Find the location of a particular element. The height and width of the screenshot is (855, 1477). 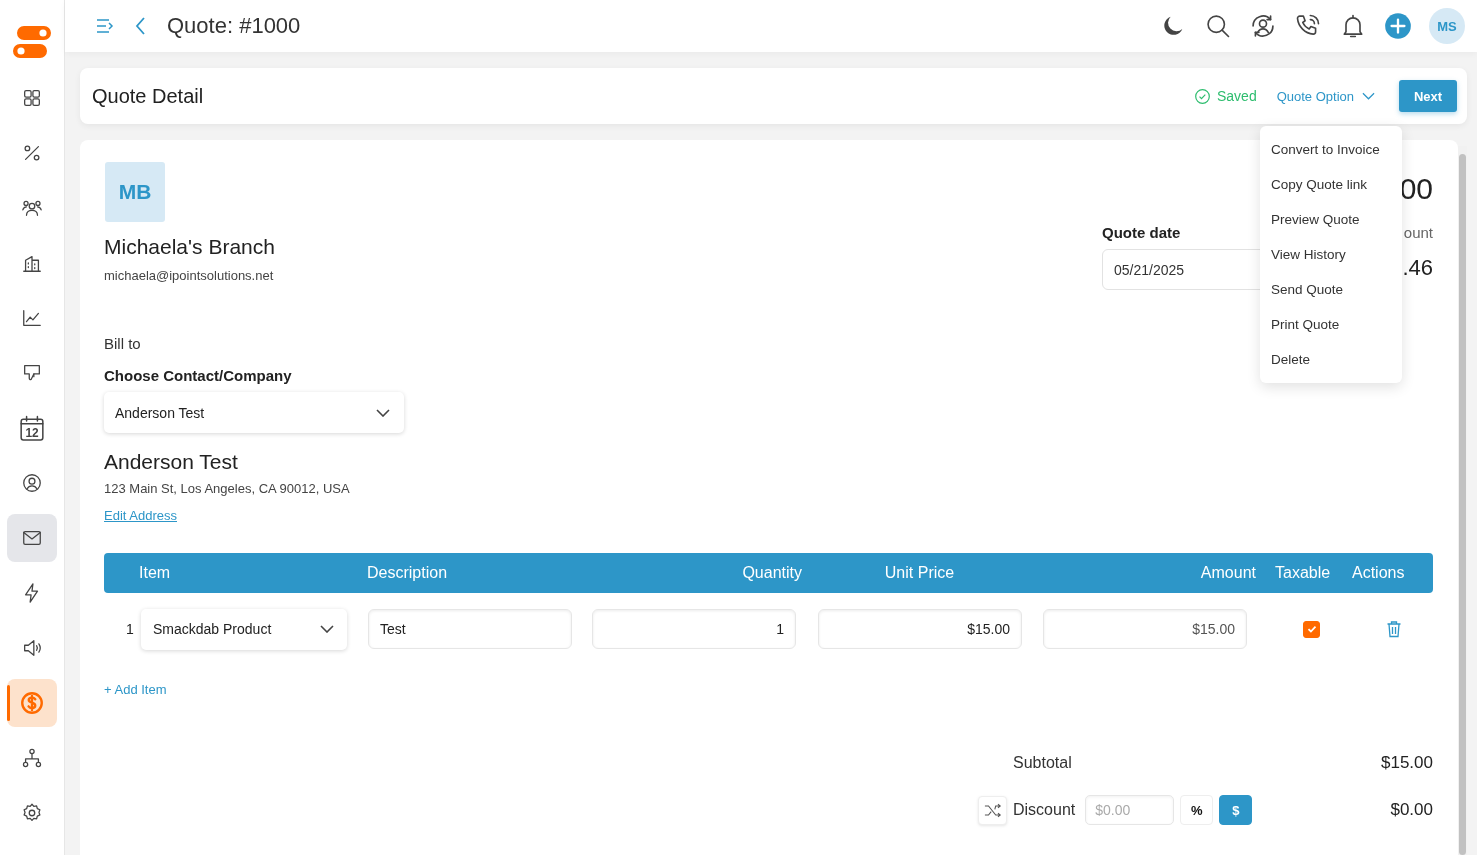

saved-status: Saved is located at coordinates (1236, 96).